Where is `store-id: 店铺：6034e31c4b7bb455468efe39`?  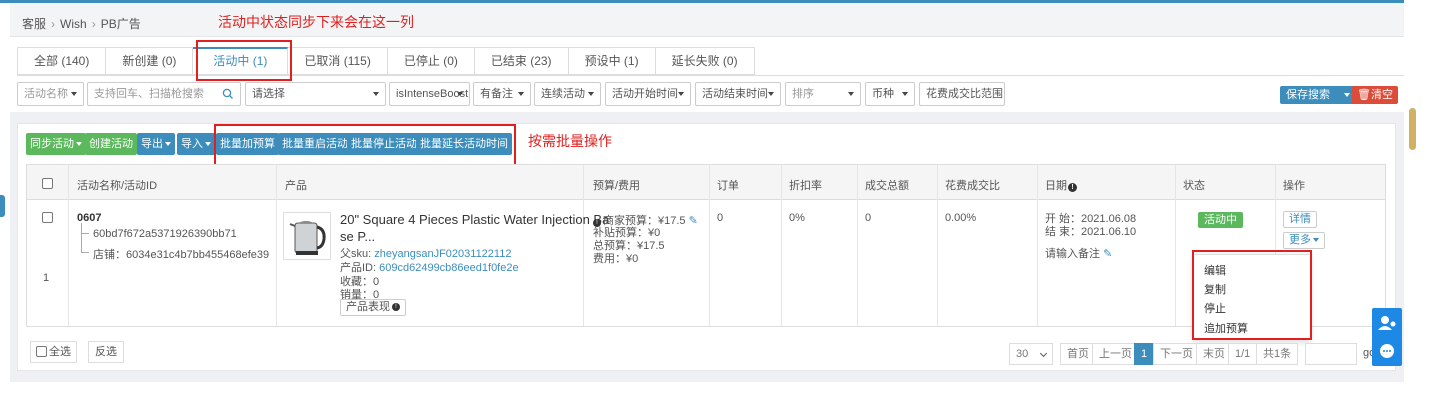
store-id: 店铺：6034e31c4b7bb455468efe39 is located at coordinates (181, 255).